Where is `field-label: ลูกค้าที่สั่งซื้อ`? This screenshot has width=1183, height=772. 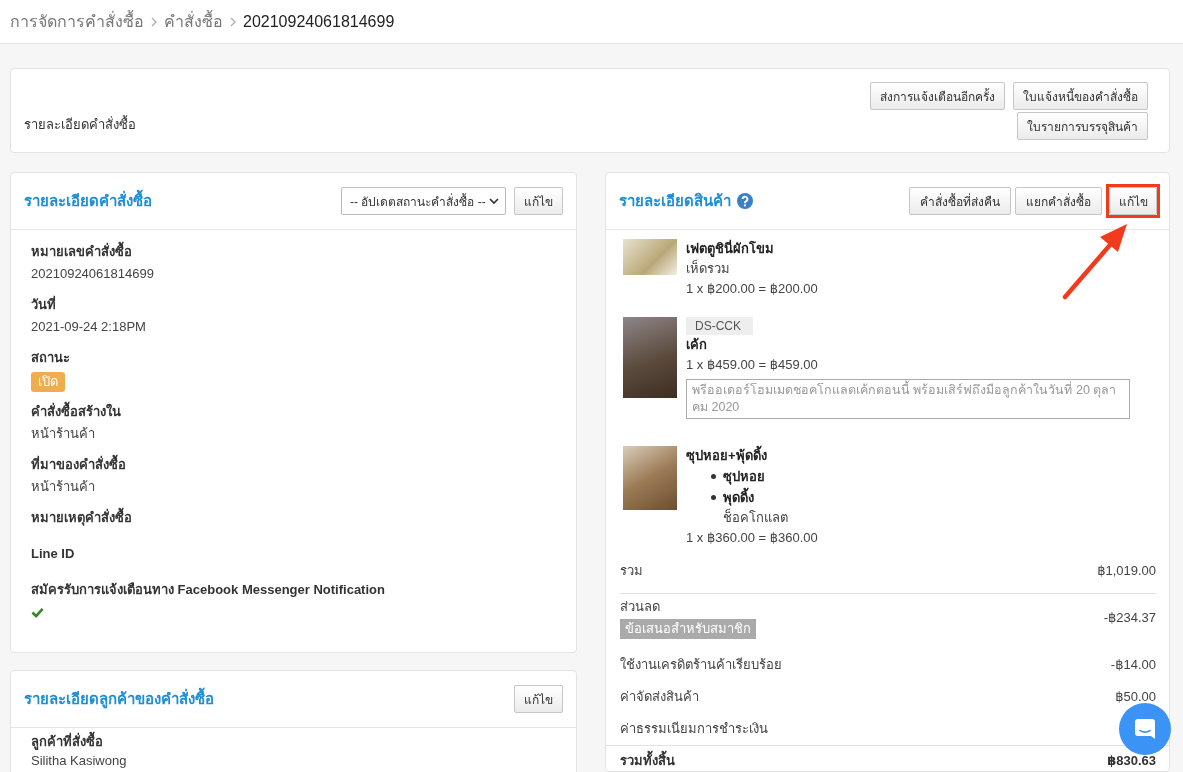 field-label: ลูกค้าที่สั่งซื้อ is located at coordinates (293, 742).